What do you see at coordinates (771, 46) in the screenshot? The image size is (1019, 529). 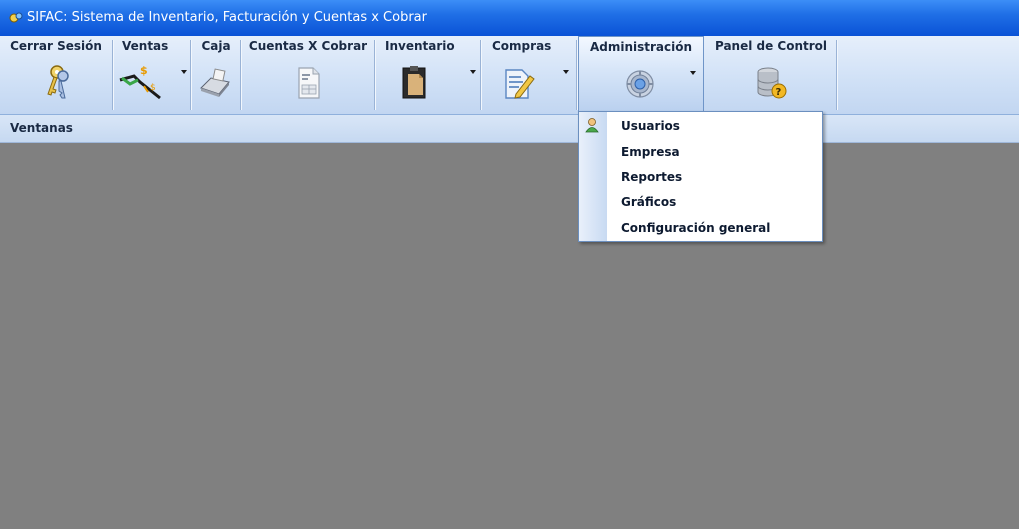 I see `panel-de-control-label: Panel de Control` at bounding box center [771, 46].